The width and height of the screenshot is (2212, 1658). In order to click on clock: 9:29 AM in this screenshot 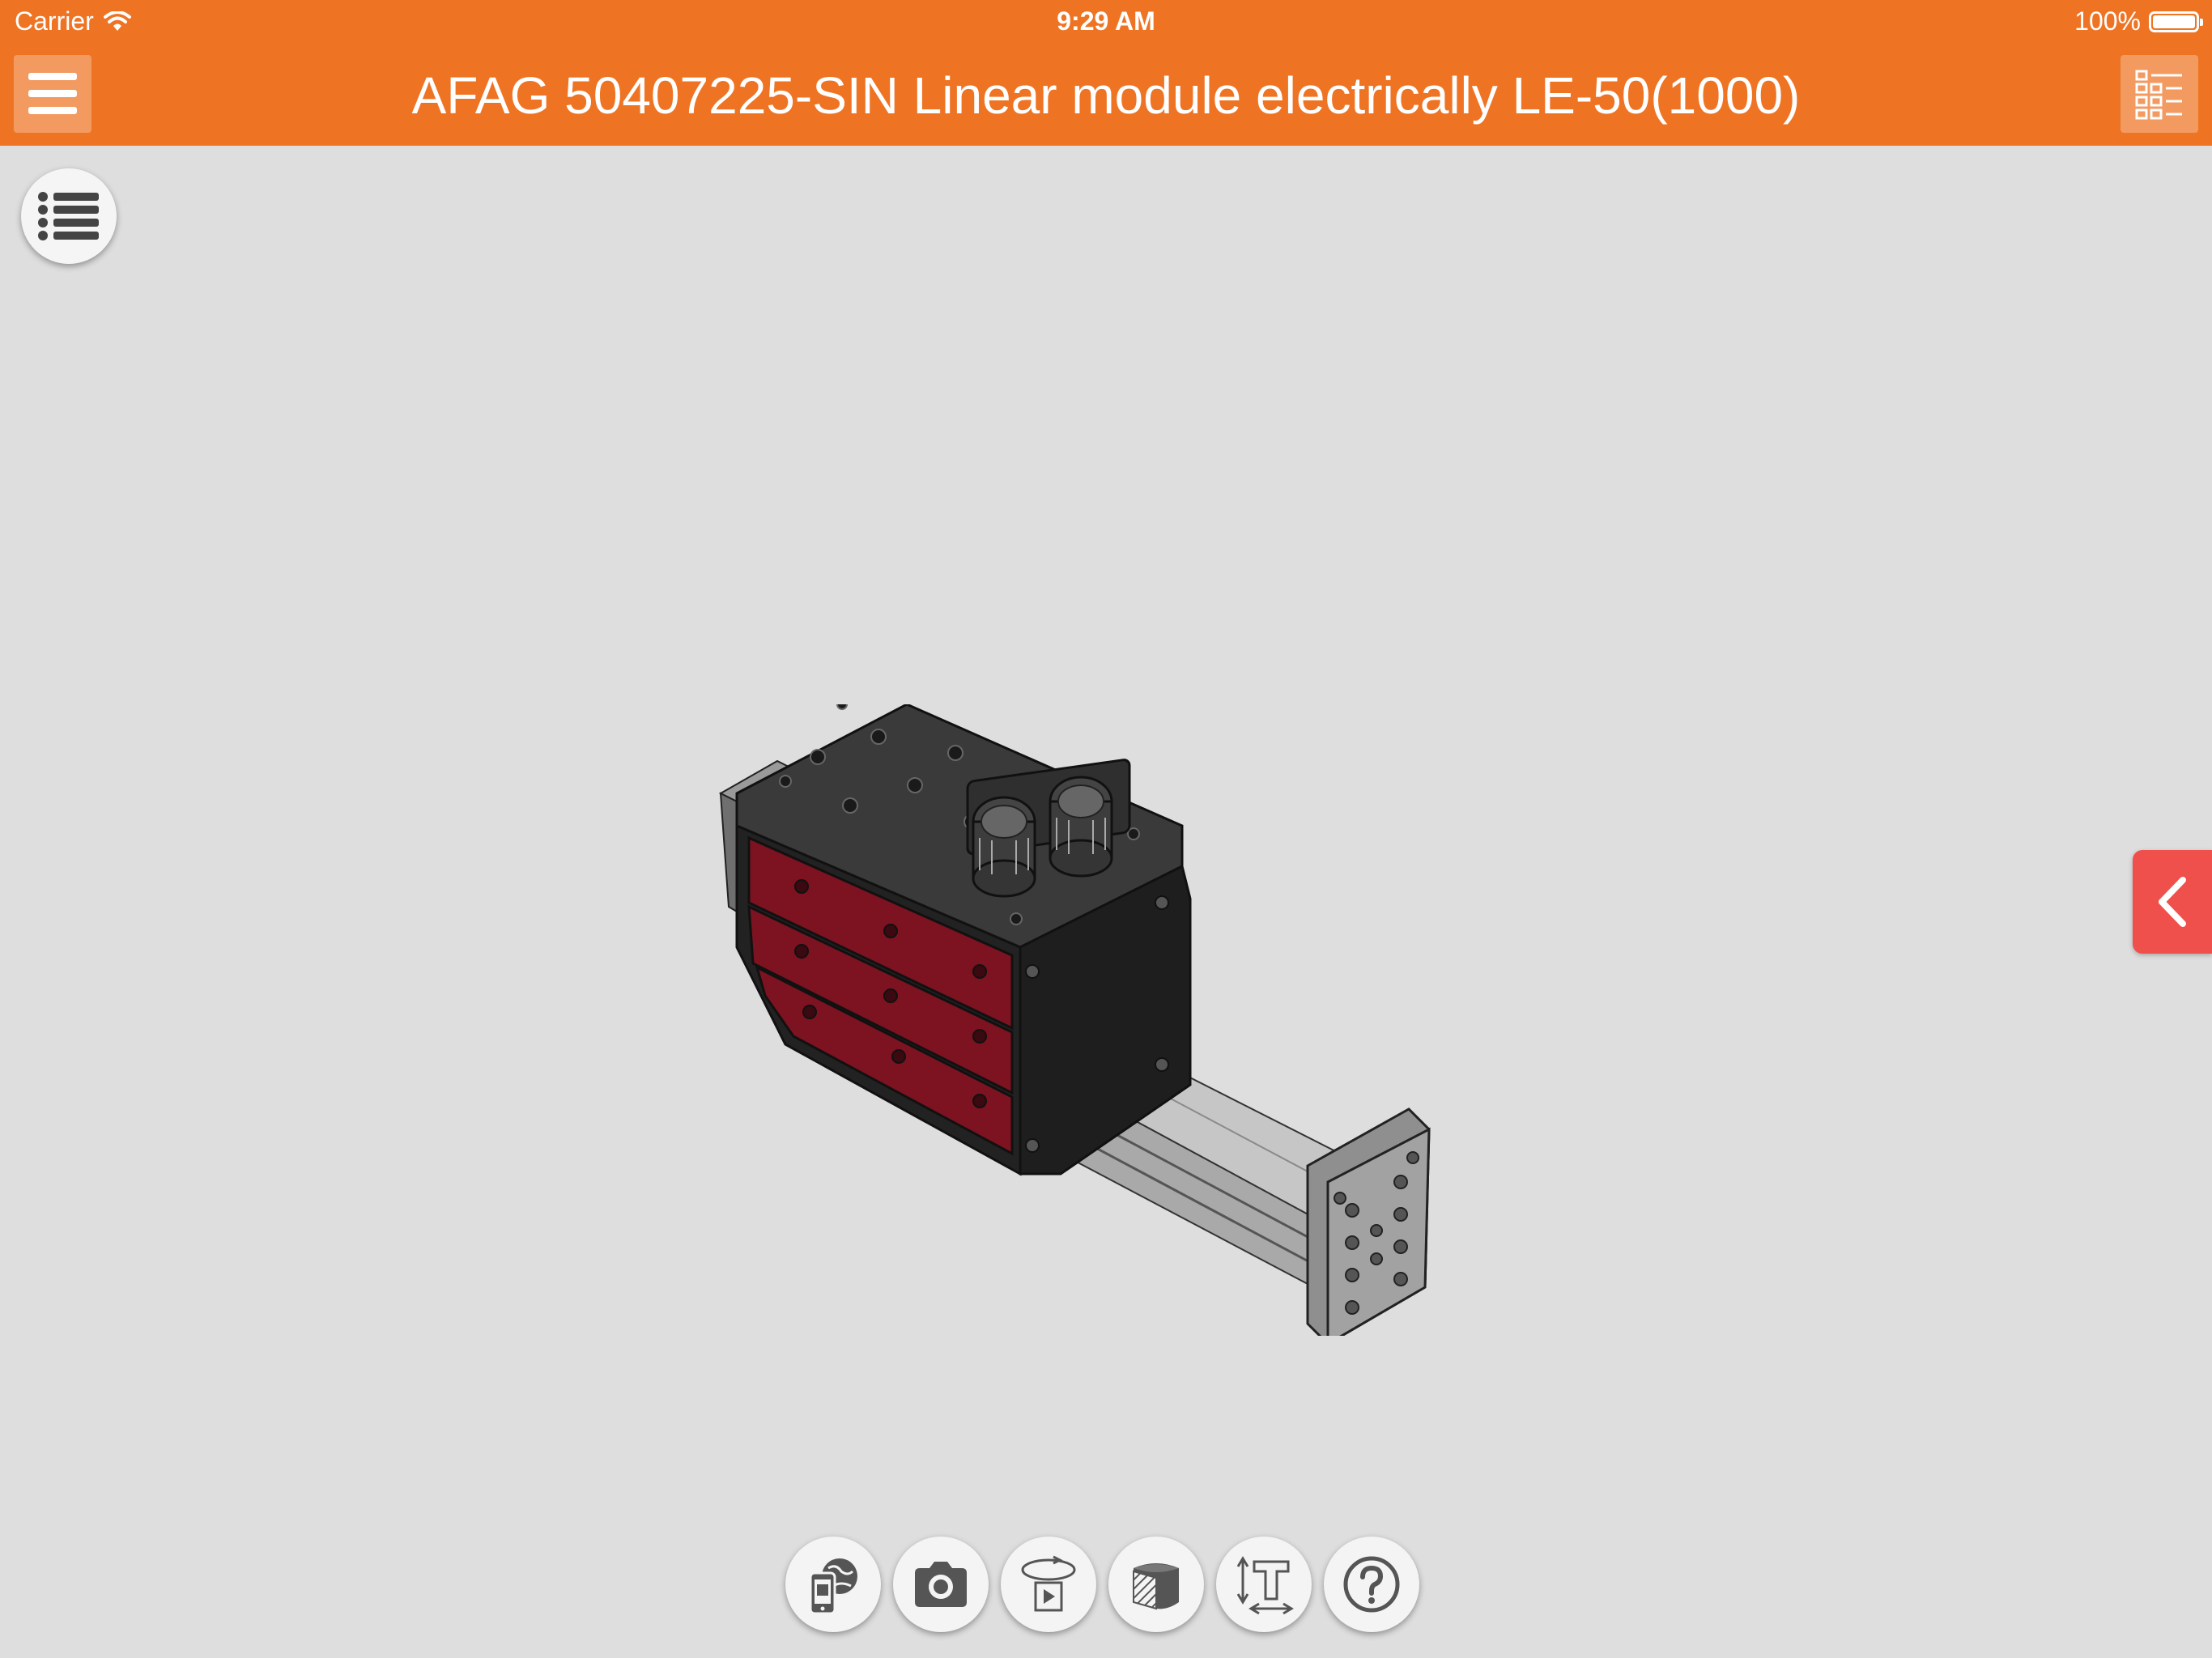, I will do `click(1106, 21)`.